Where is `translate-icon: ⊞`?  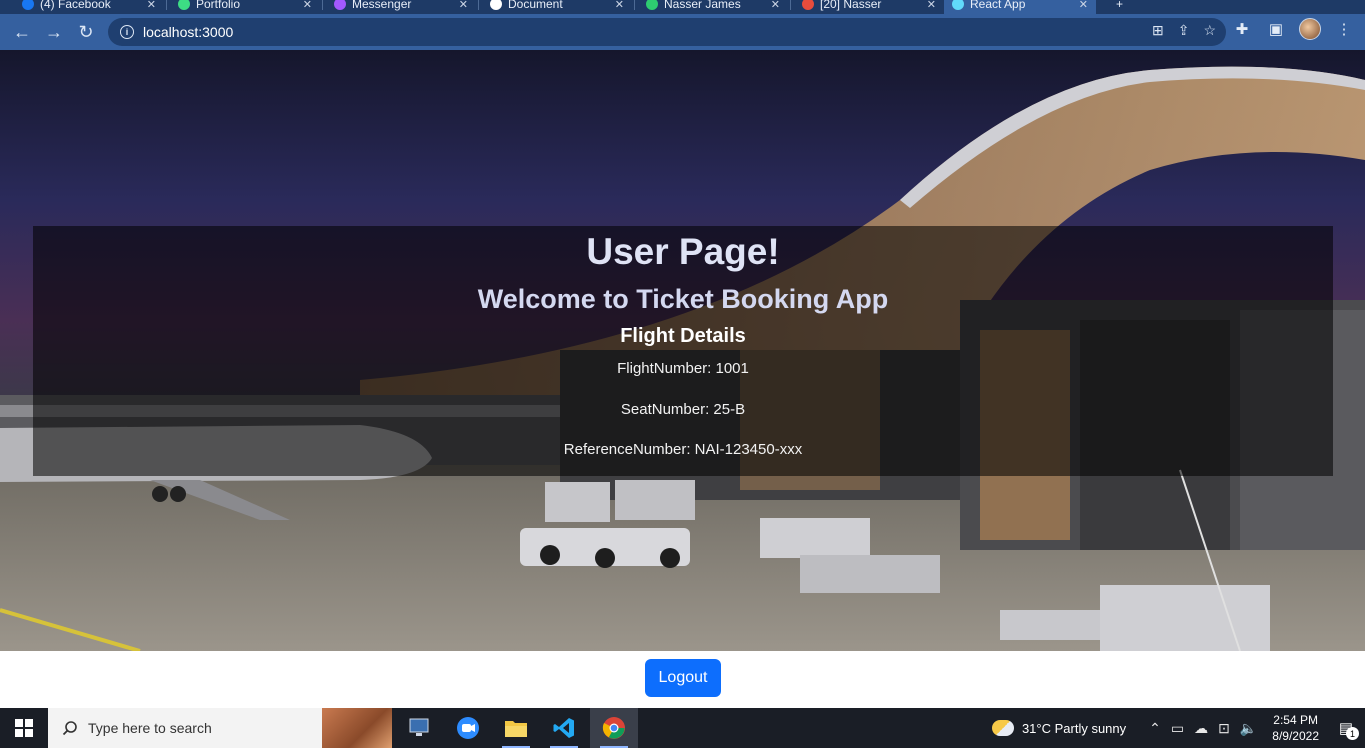
translate-icon: ⊞ is located at coordinates (1158, 30).